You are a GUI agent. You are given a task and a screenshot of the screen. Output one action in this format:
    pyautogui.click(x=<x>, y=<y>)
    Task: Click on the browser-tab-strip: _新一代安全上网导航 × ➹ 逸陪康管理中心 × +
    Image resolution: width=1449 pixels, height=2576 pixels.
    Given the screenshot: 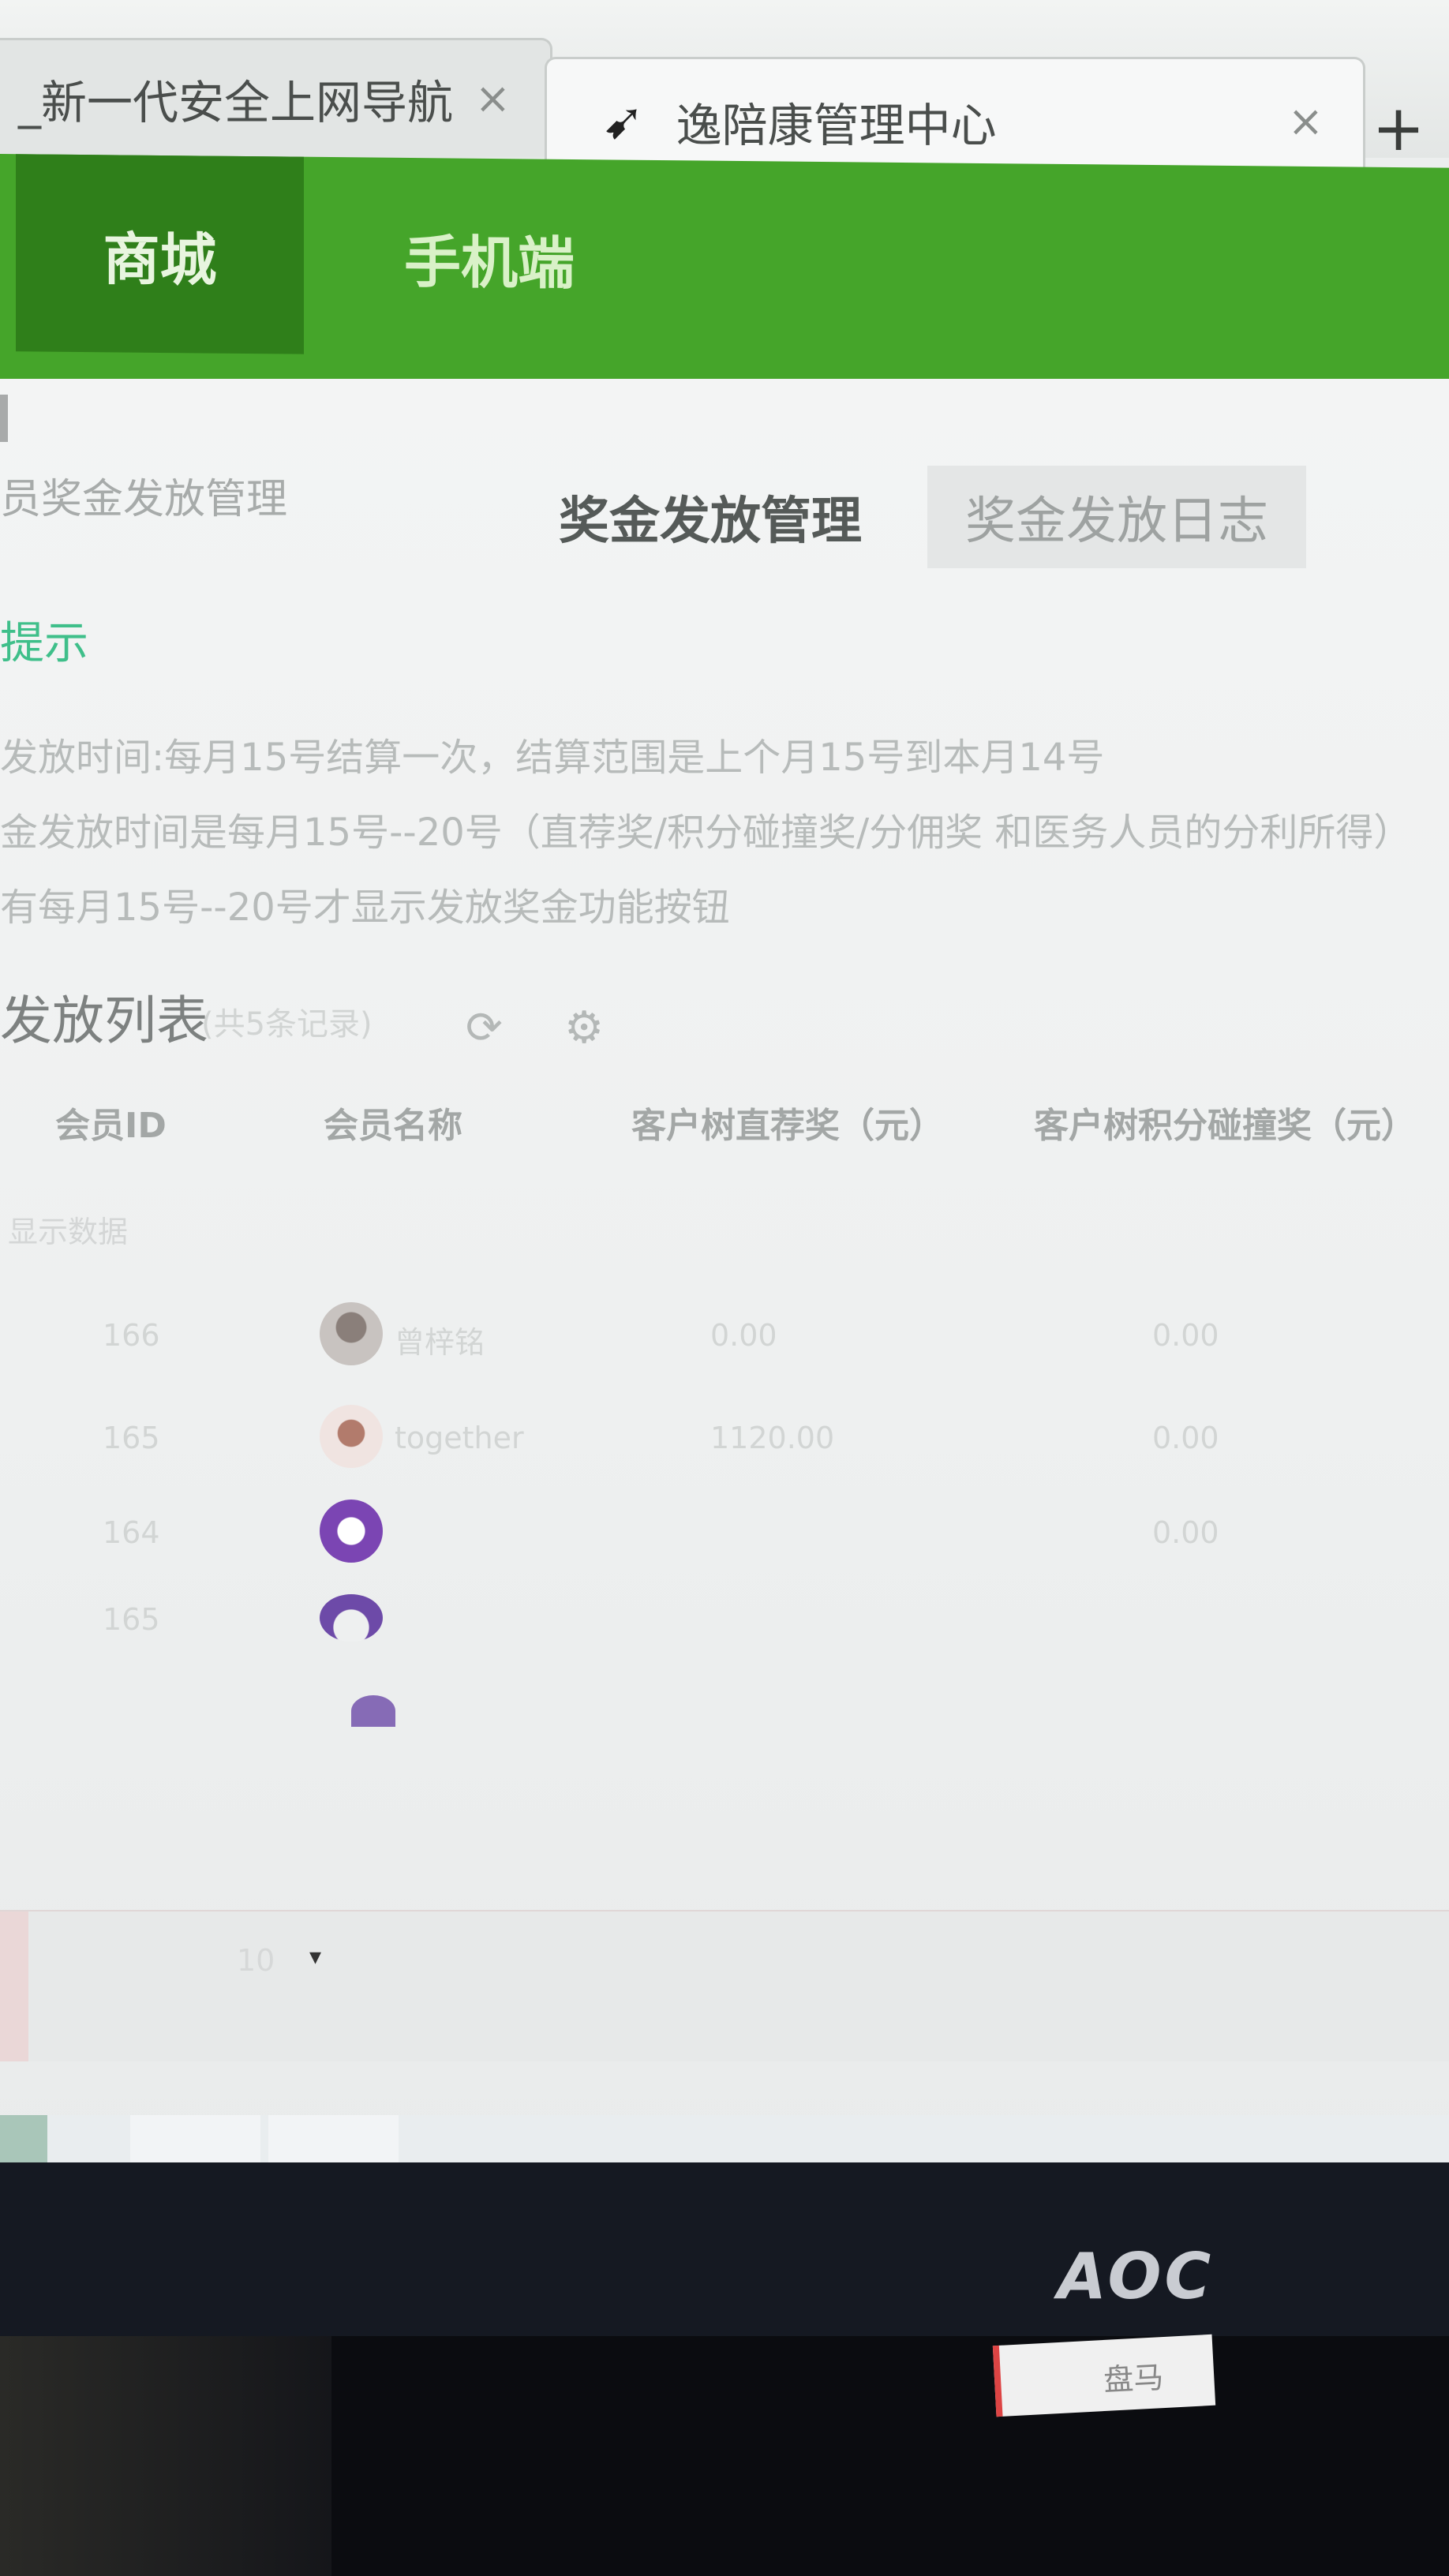 What is the action you would take?
    pyautogui.click(x=724, y=91)
    